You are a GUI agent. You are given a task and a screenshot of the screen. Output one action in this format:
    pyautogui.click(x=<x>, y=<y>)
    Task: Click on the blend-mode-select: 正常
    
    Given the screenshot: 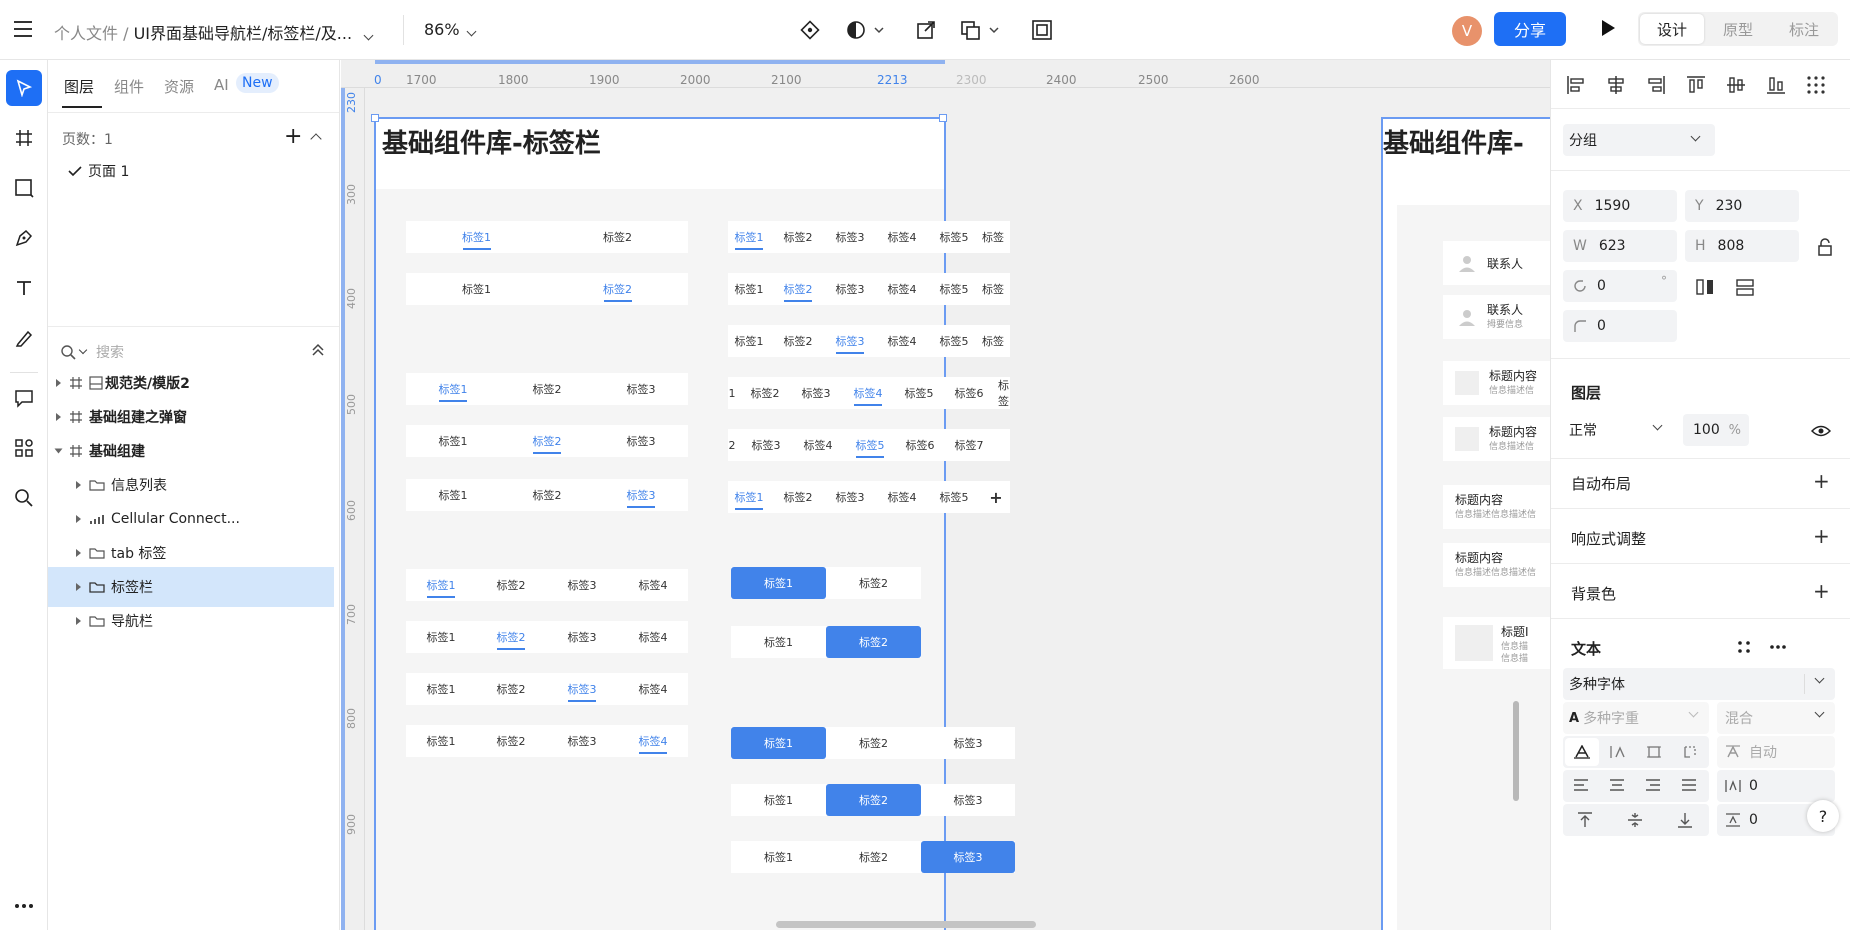 What is the action you would take?
    pyautogui.click(x=1619, y=430)
    